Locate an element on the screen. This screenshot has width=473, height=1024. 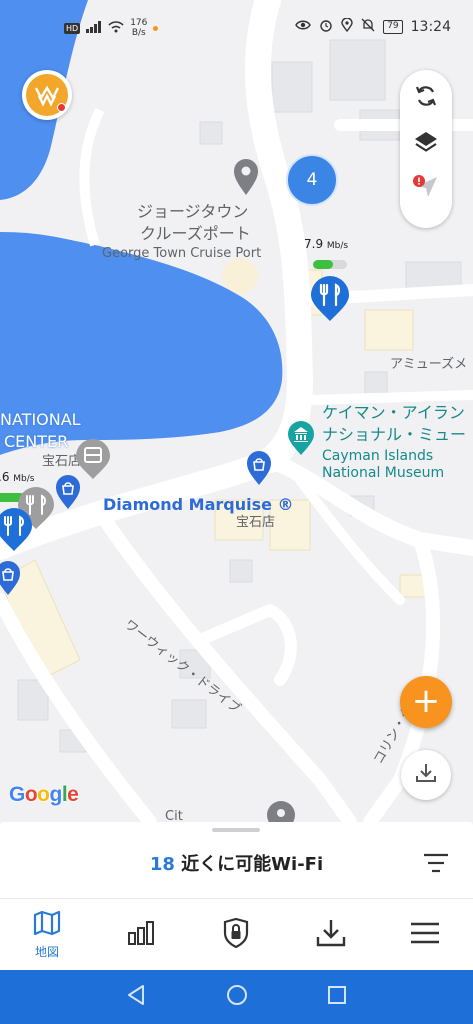
map-icon is located at coordinates (47, 925).